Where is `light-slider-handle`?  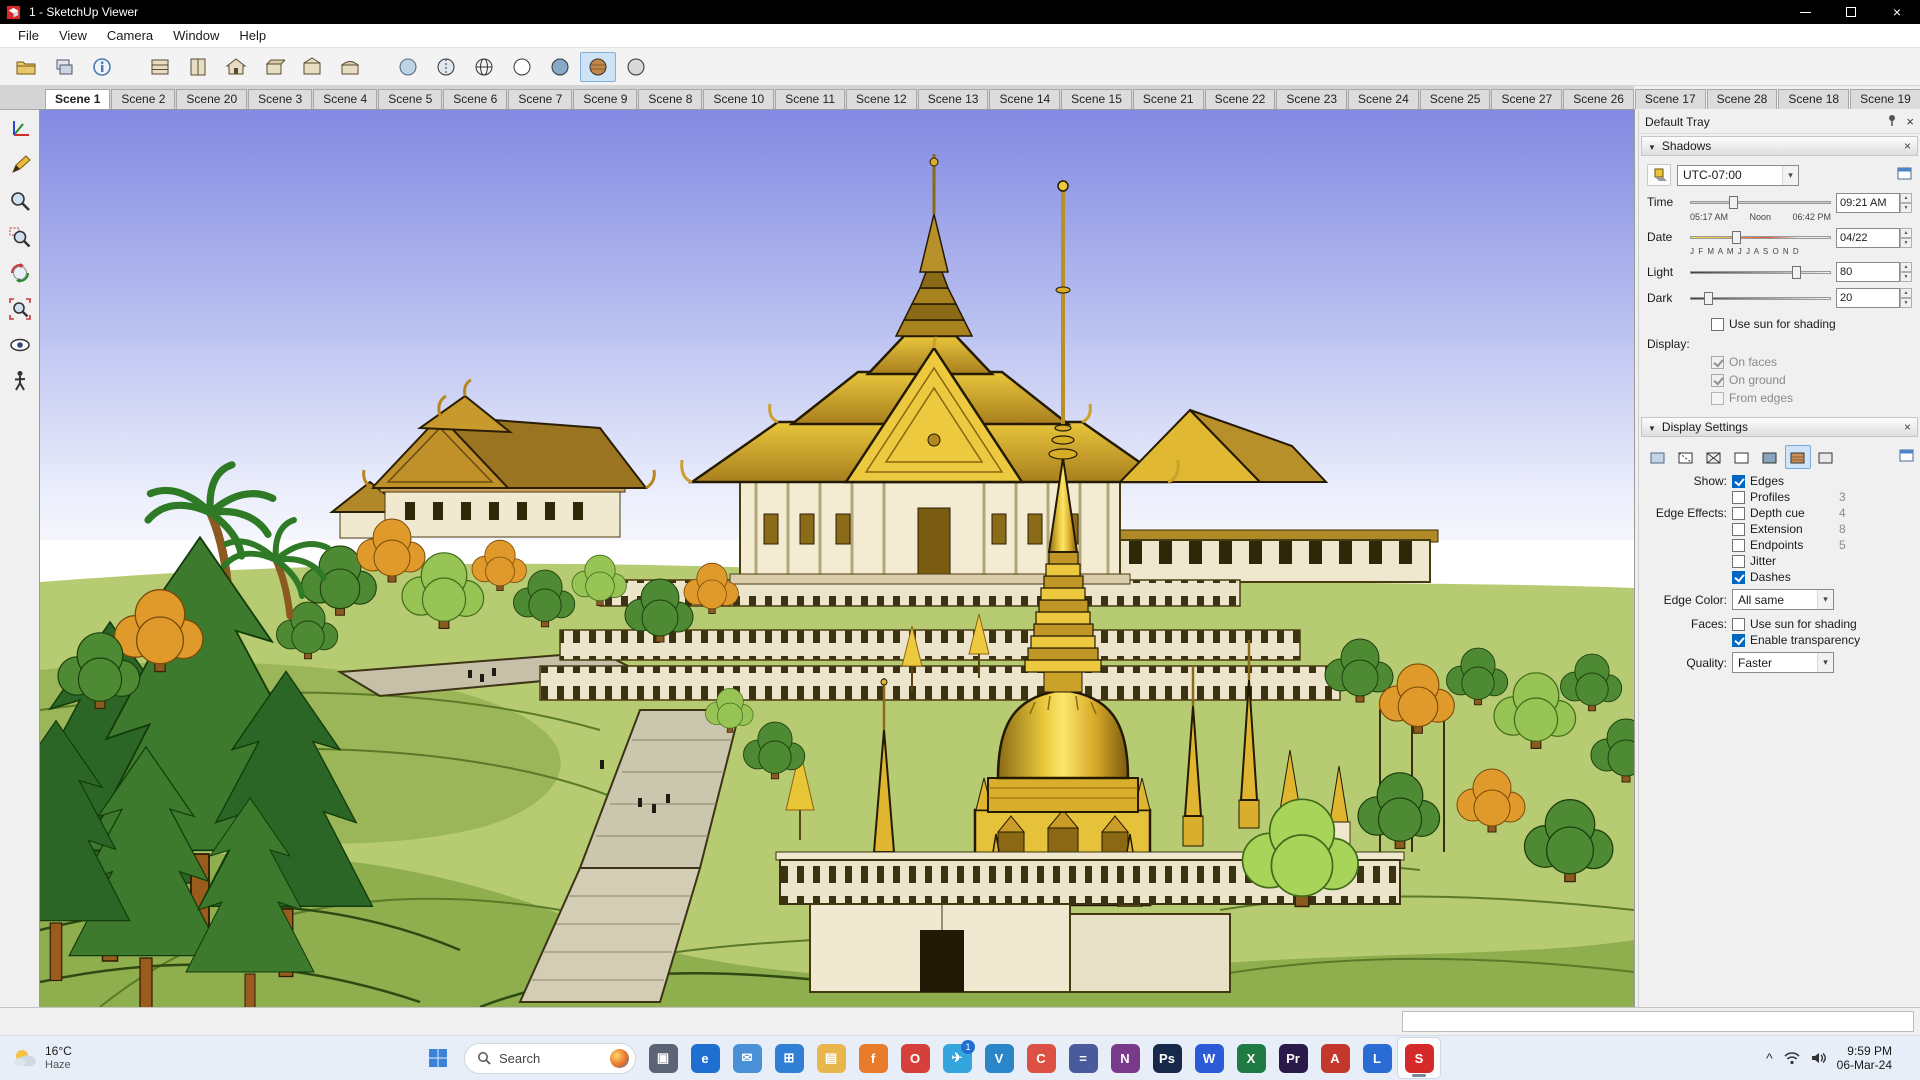 light-slider-handle is located at coordinates (1796, 272).